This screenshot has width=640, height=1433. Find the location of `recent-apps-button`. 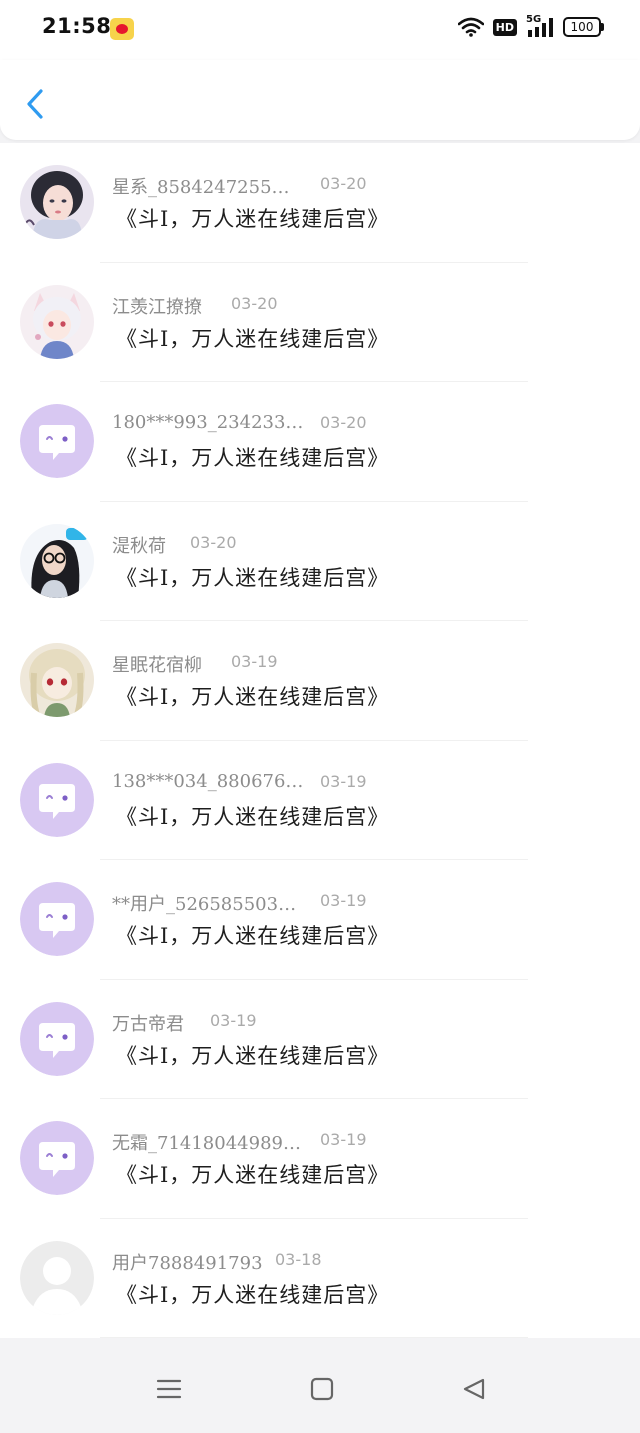

recent-apps-button is located at coordinates (169, 1391).